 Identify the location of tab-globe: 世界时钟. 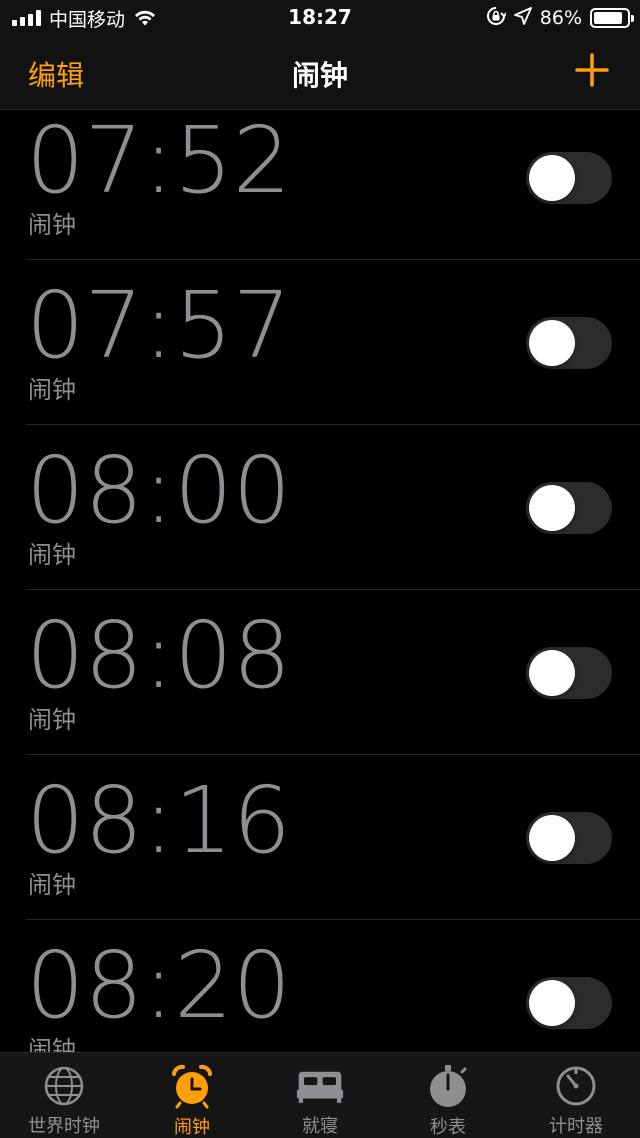
(64, 1095).